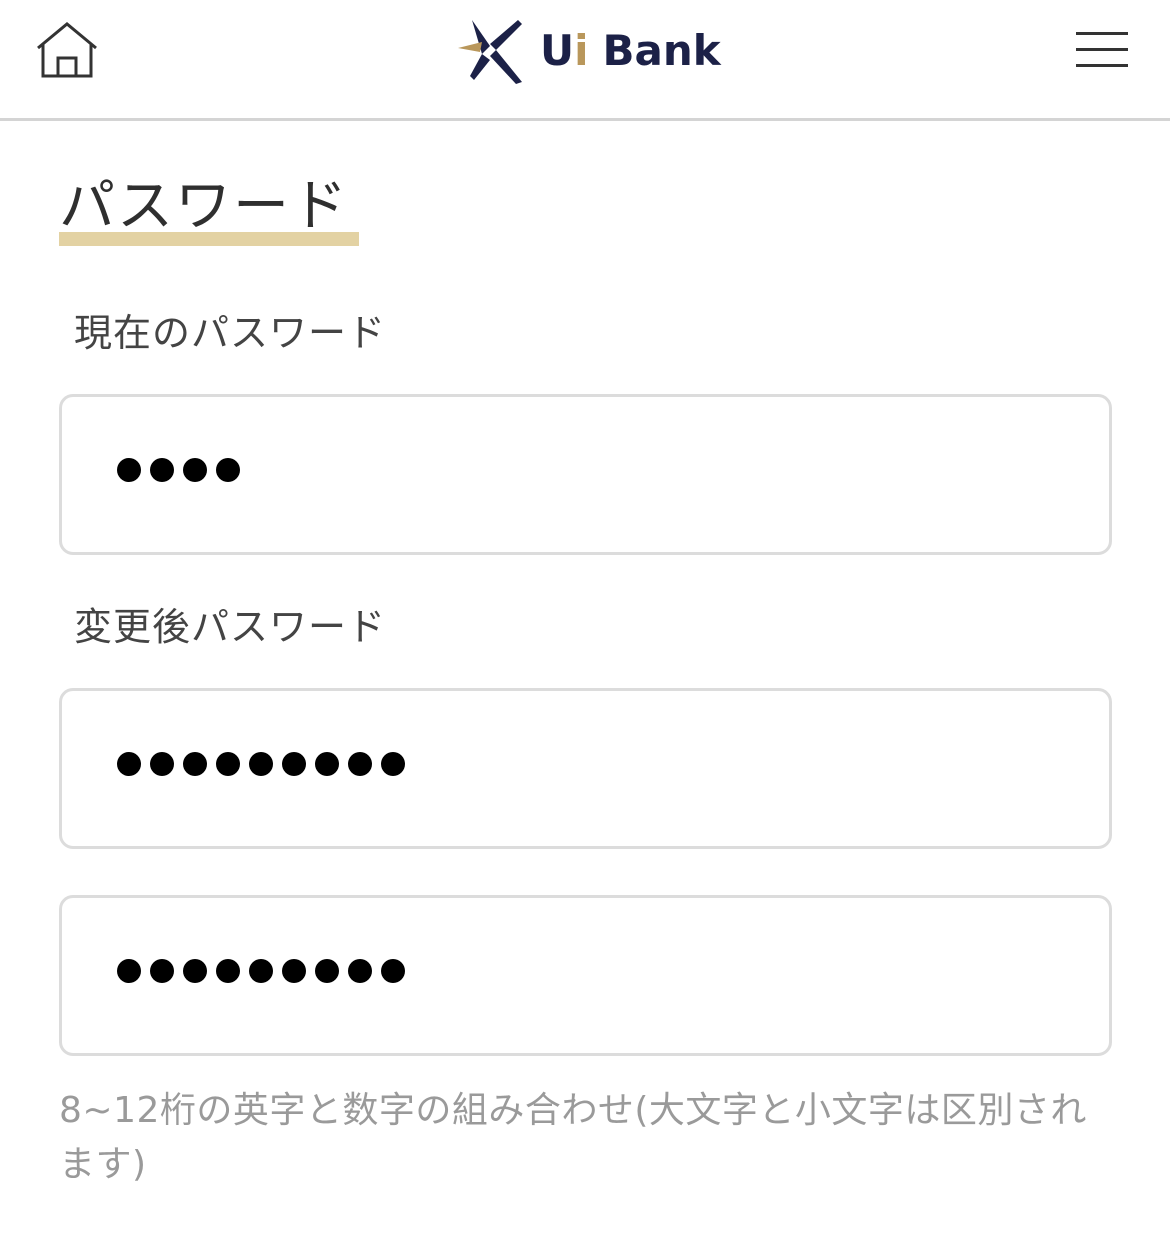 This screenshot has height=1247, width=1170. What do you see at coordinates (585, 975) in the screenshot?
I see `confirm-password-field` at bounding box center [585, 975].